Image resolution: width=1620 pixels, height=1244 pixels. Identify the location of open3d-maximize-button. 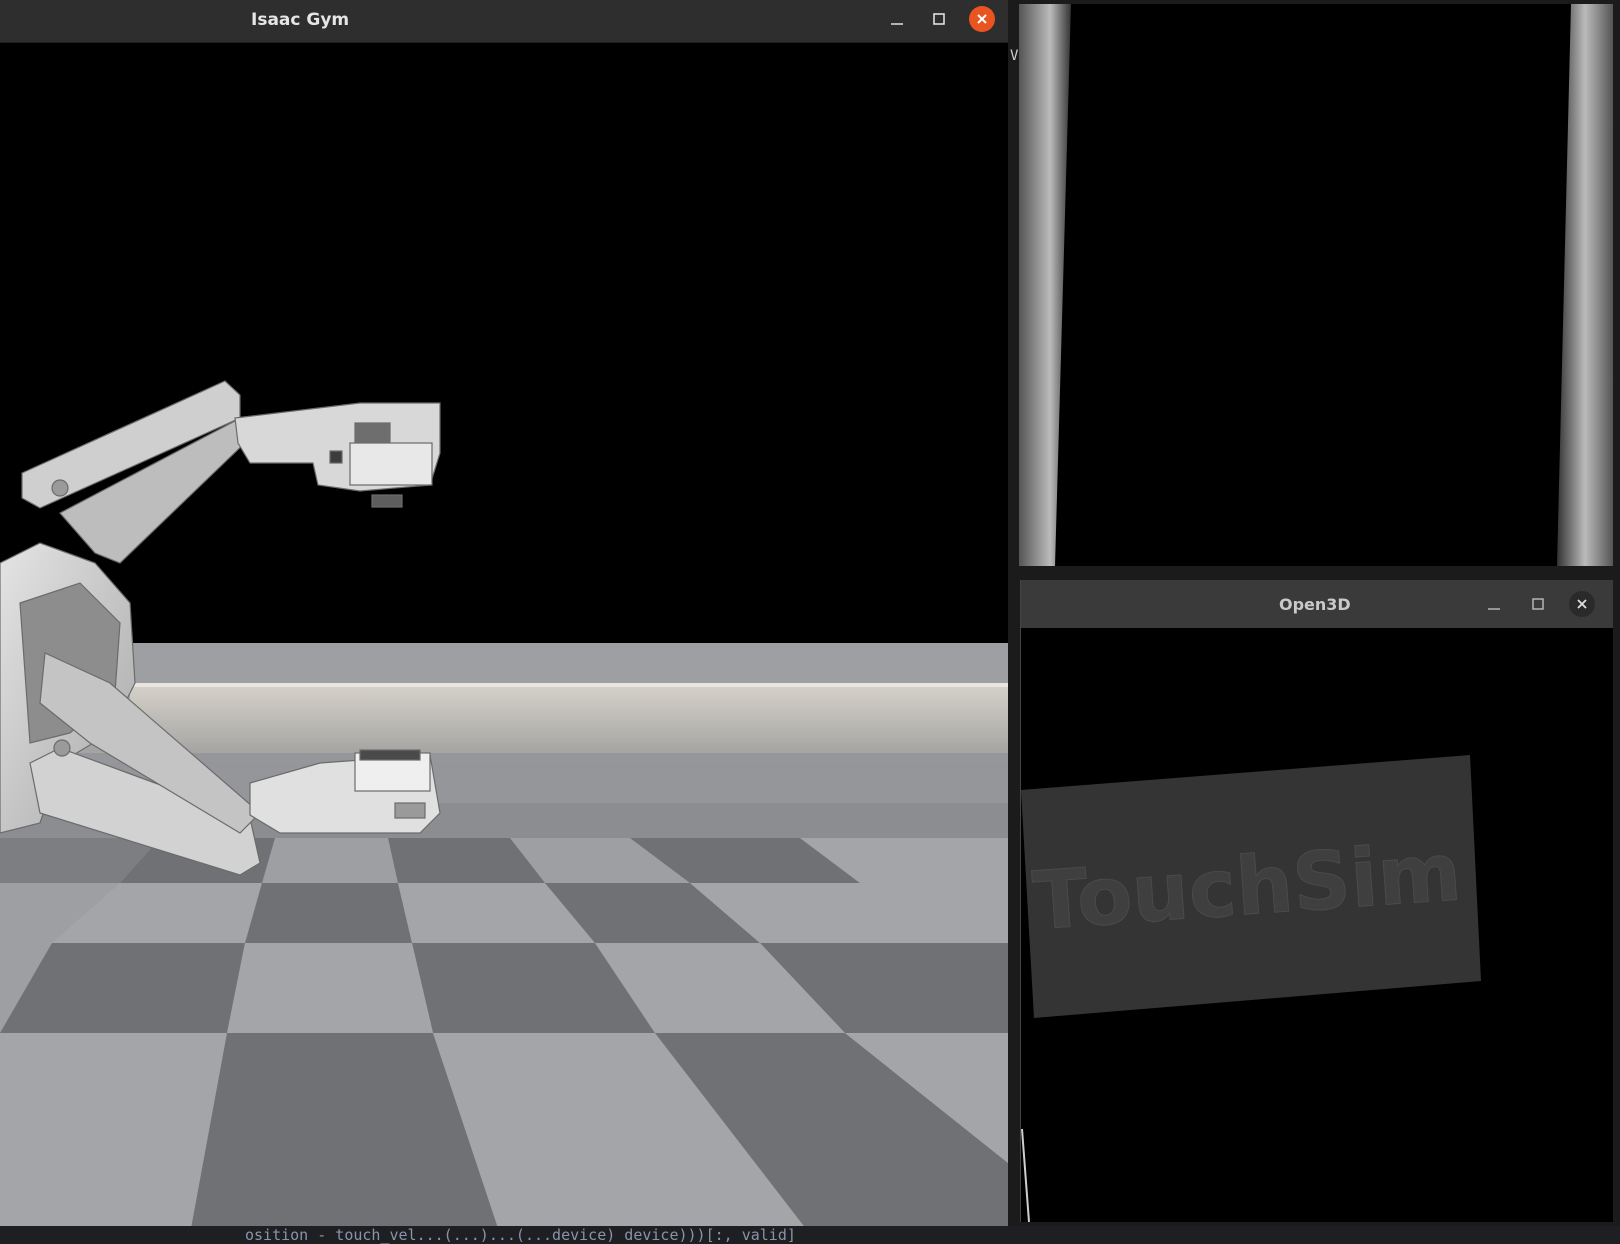
(1538, 604).